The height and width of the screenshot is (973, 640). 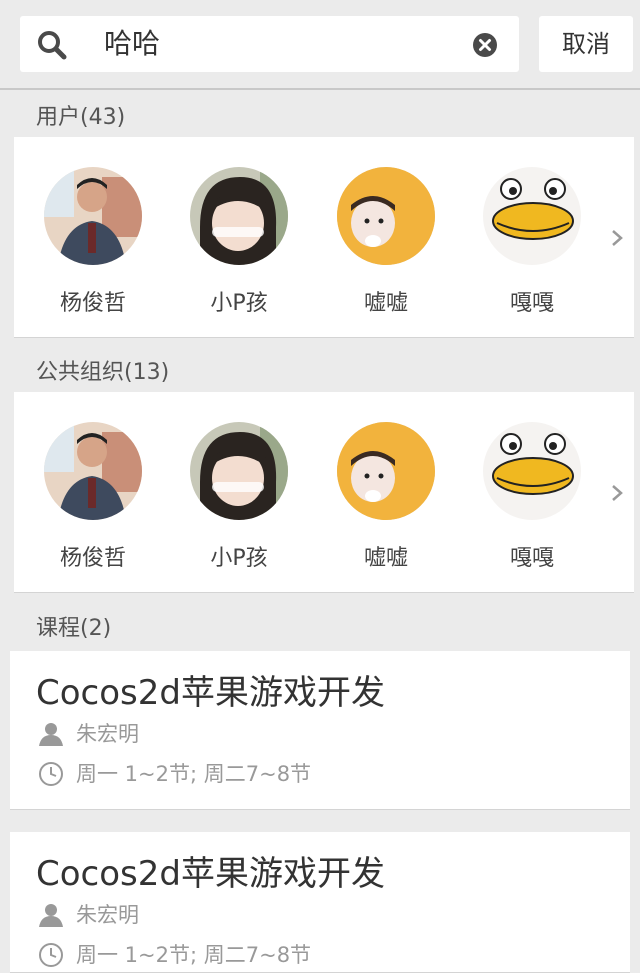 What do you see at coordinates (320, 902) in the screenshot?
I see `course-card: Cocos2d苹果游戏开发 朱宏明 周一 1~2节; 周二7~8节` at bounding box center [320, 902].